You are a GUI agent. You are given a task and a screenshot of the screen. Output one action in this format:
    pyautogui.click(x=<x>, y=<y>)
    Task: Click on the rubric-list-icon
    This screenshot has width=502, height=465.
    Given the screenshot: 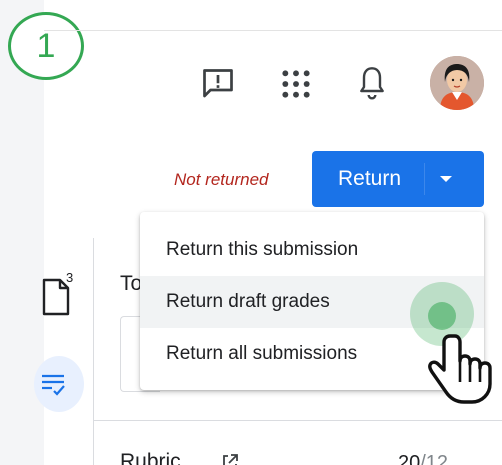 What is the action you would take?
    pyautogui.click(x=53, y=385)
    